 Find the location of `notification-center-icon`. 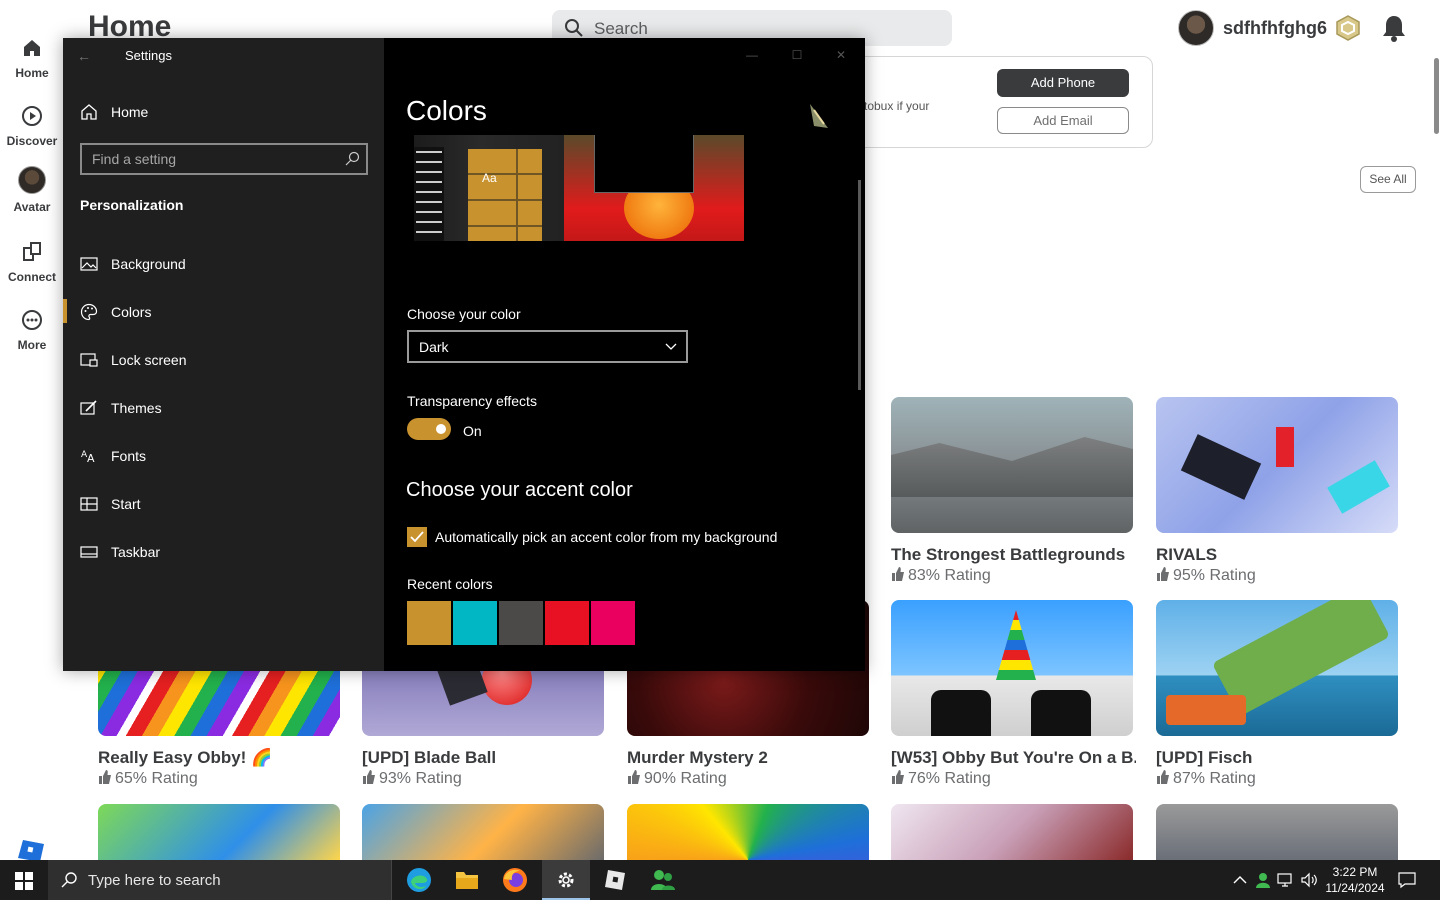

notification-center-icon is located at coordinates (1407, 880).